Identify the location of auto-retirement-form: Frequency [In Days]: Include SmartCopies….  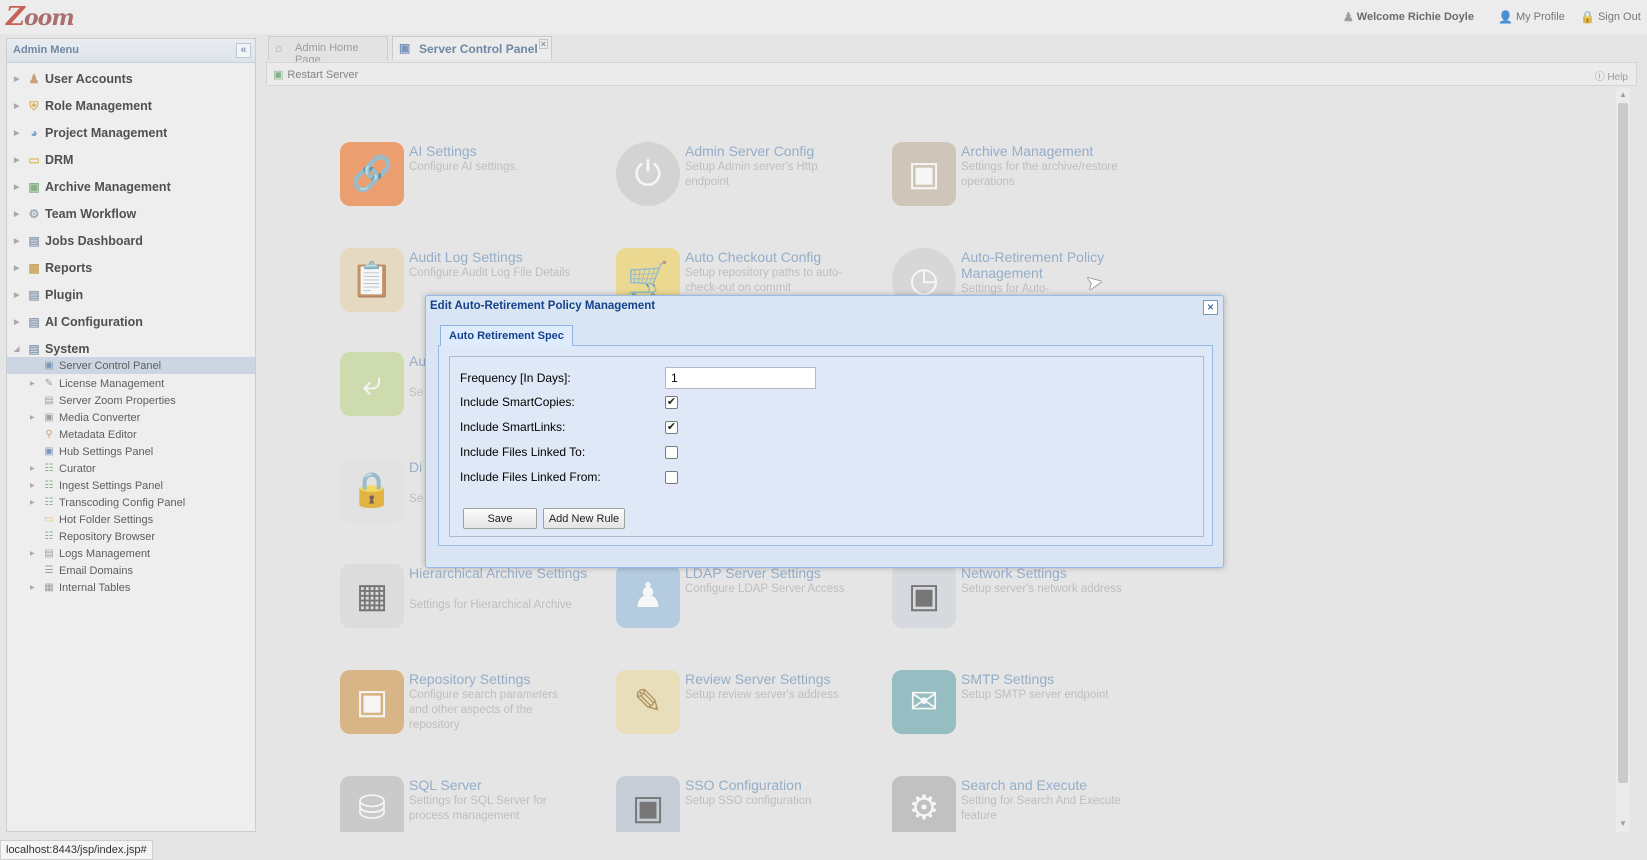
(826, 446).